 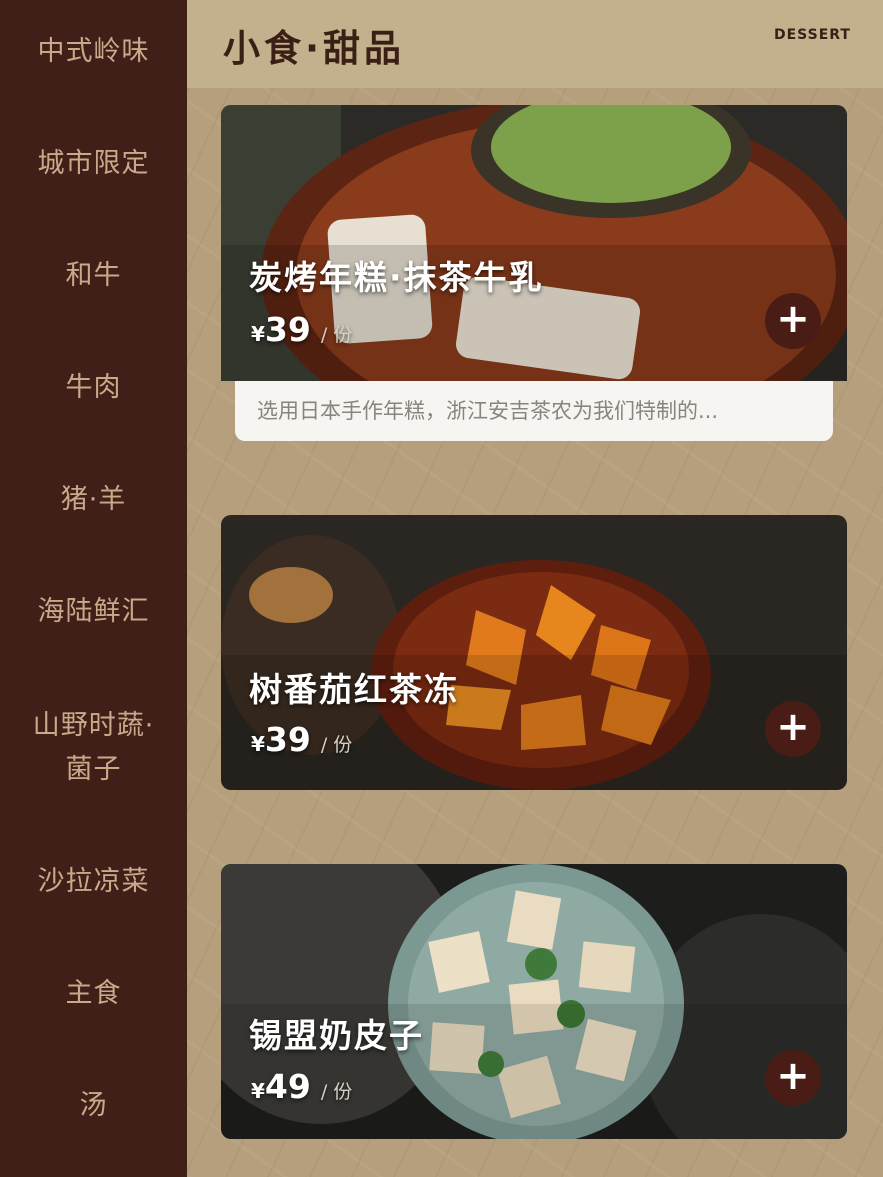 I want to click on sidebar-item-staples: 主食, so click(x=93, y=994).